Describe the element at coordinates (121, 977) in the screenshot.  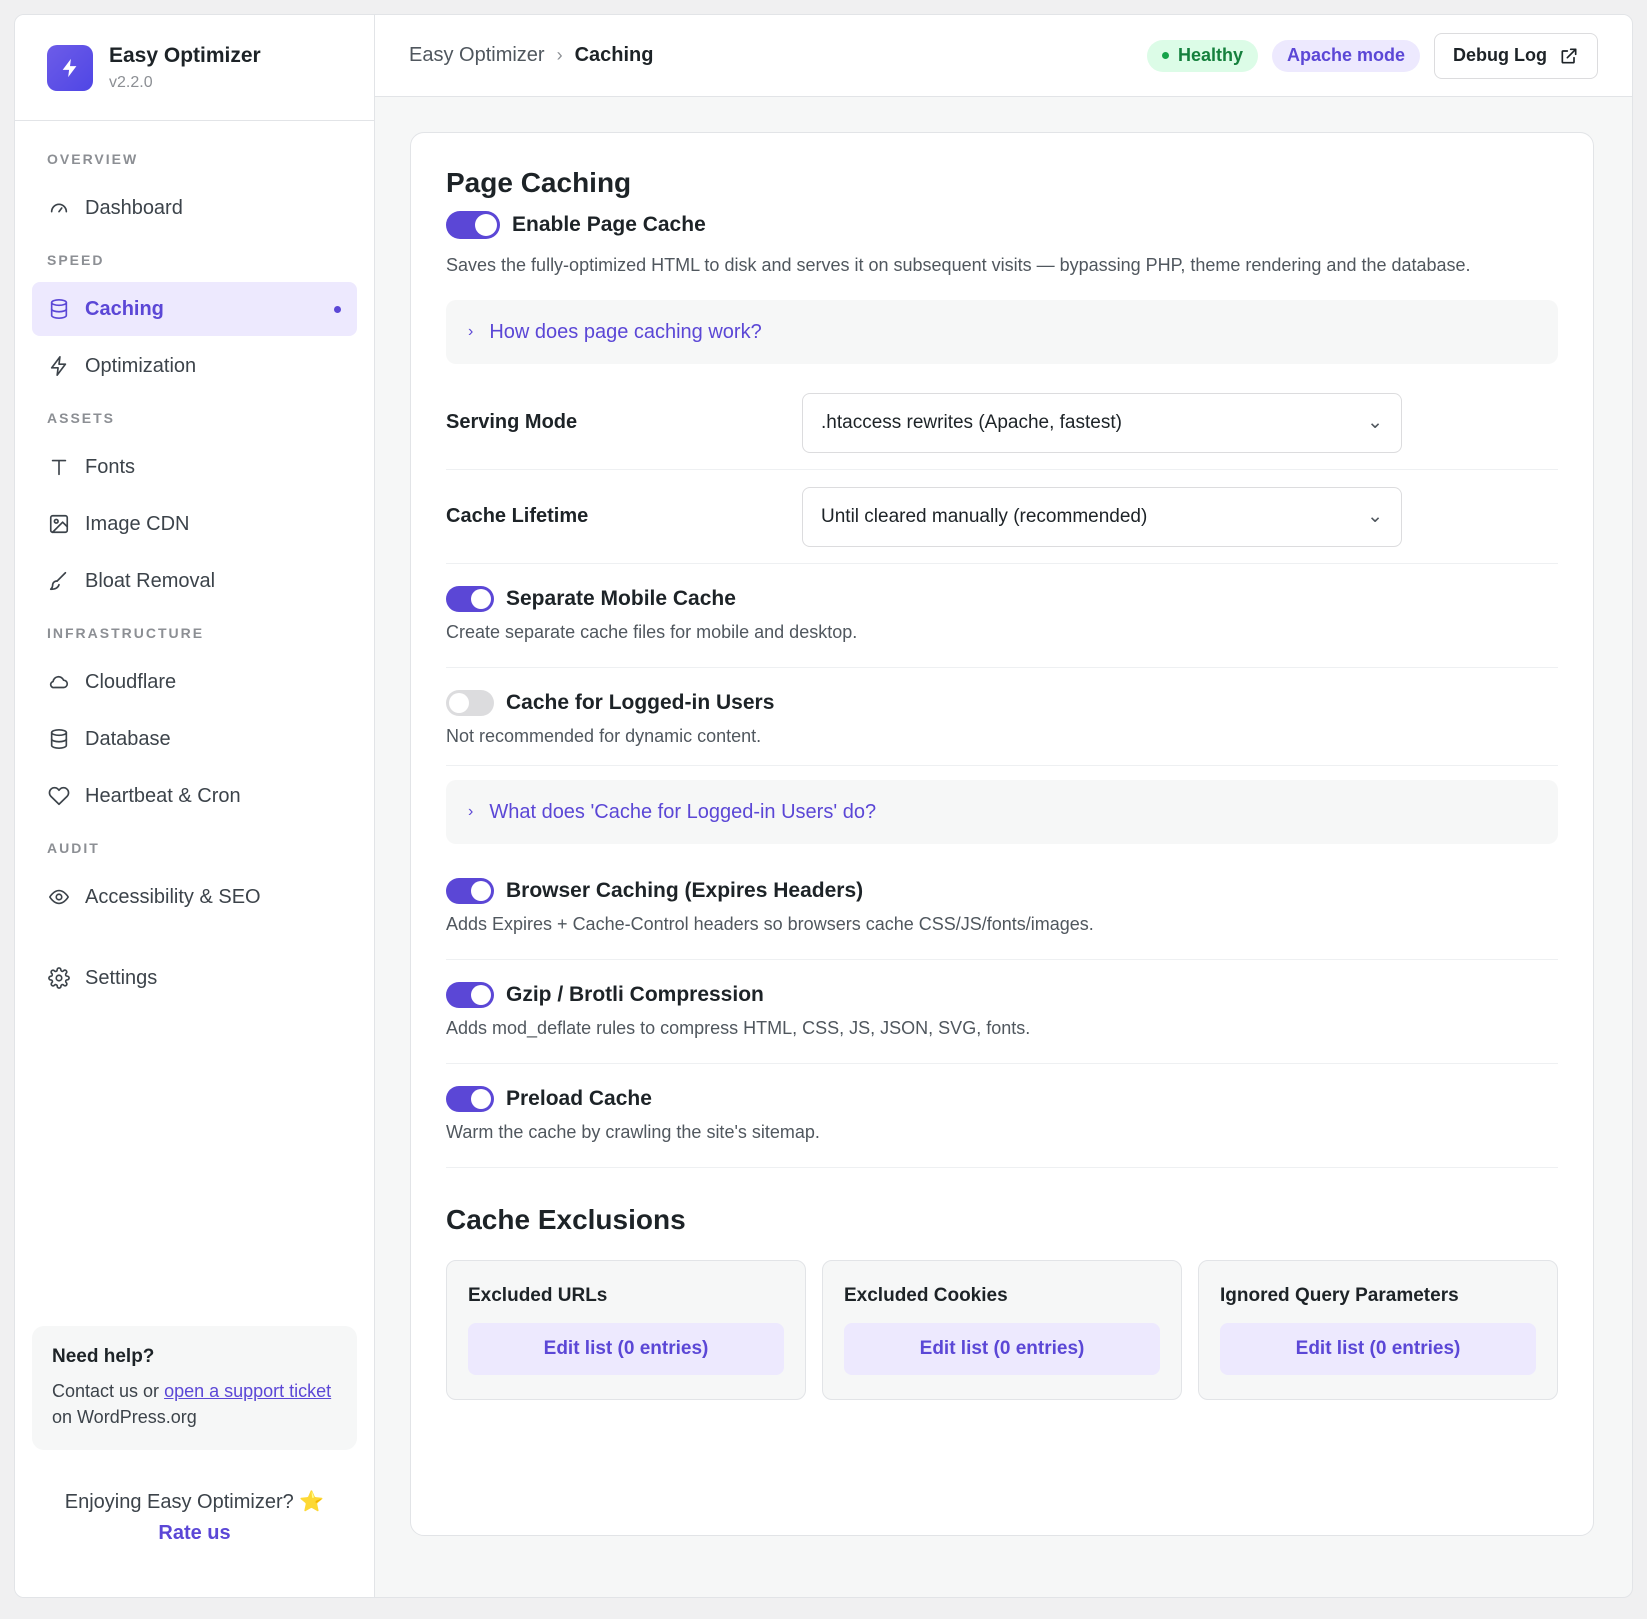
I see `sidebar-item-label: Settings` at that location.